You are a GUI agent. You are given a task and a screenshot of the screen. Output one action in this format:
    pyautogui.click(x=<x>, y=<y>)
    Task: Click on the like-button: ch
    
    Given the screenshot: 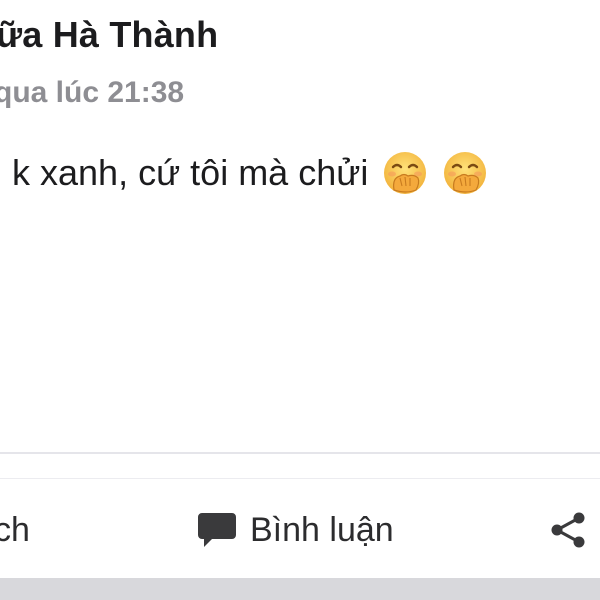 What is the action you would take?
    pyautogui.click(x=15, y=530)
    